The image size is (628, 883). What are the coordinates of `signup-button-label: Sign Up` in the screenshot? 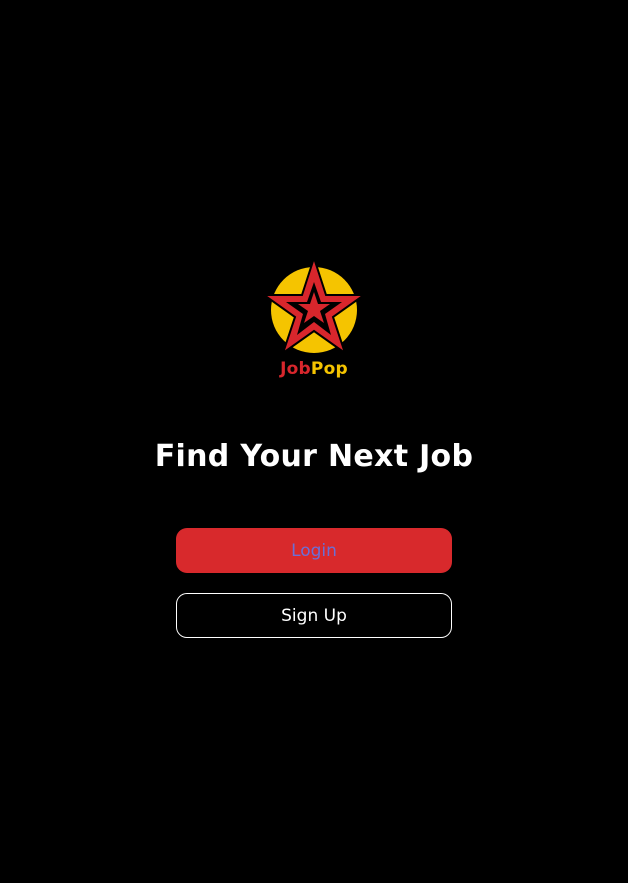 It's located at (314, 615).